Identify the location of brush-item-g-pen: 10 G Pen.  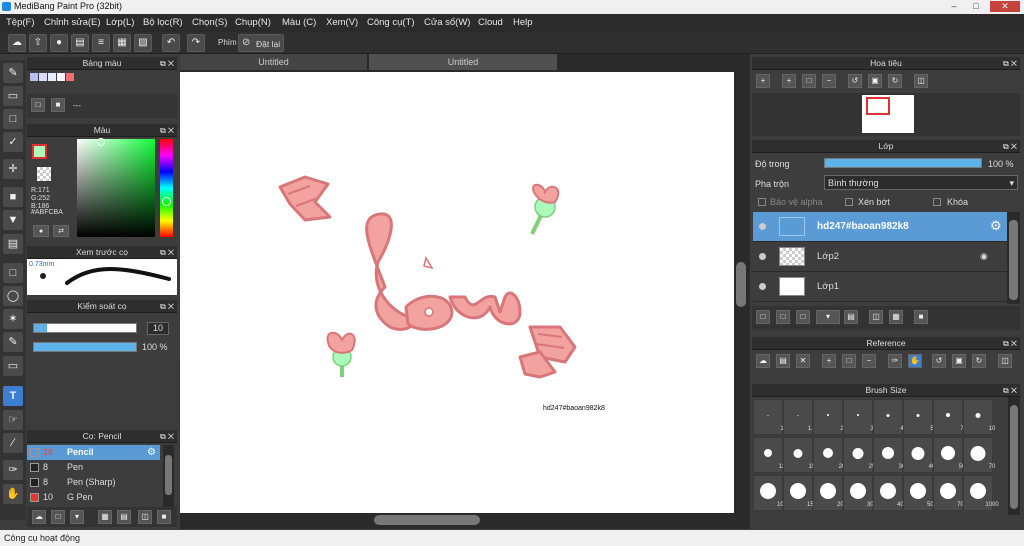
(93, 497).